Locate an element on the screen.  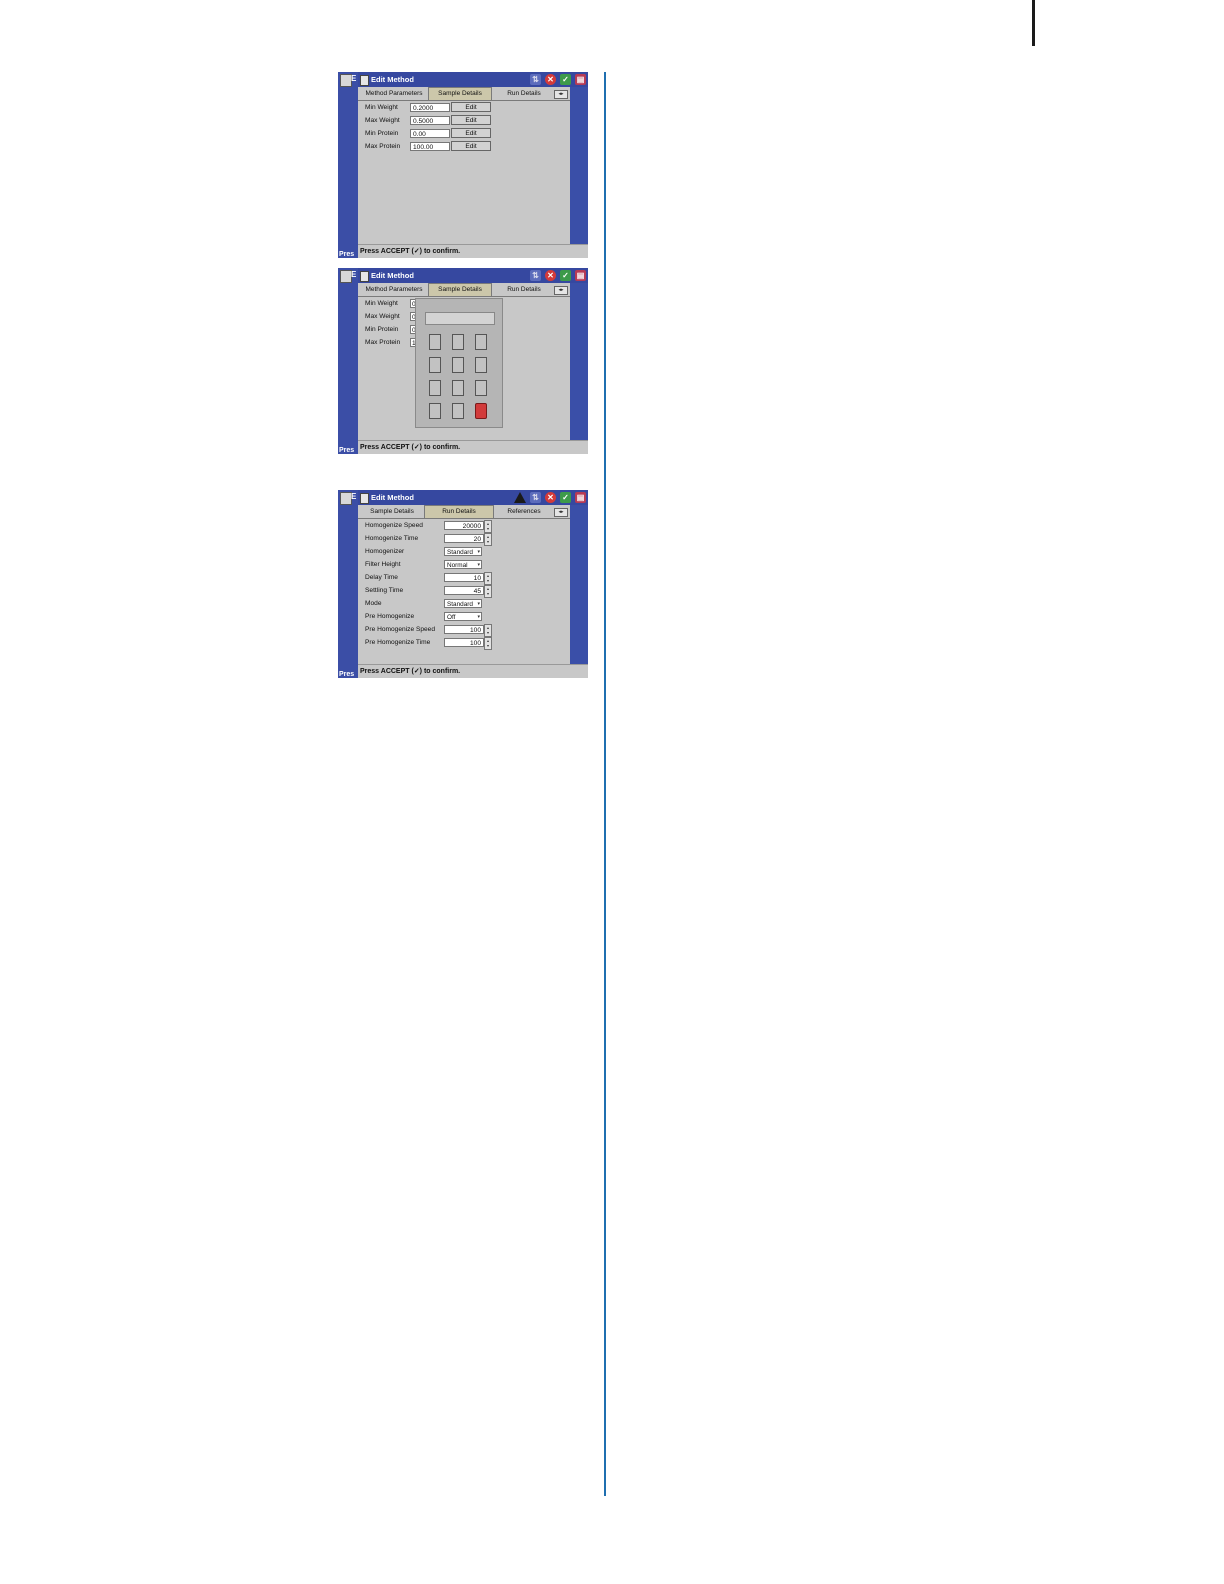
document-icon is located at coordinates (364, 80).